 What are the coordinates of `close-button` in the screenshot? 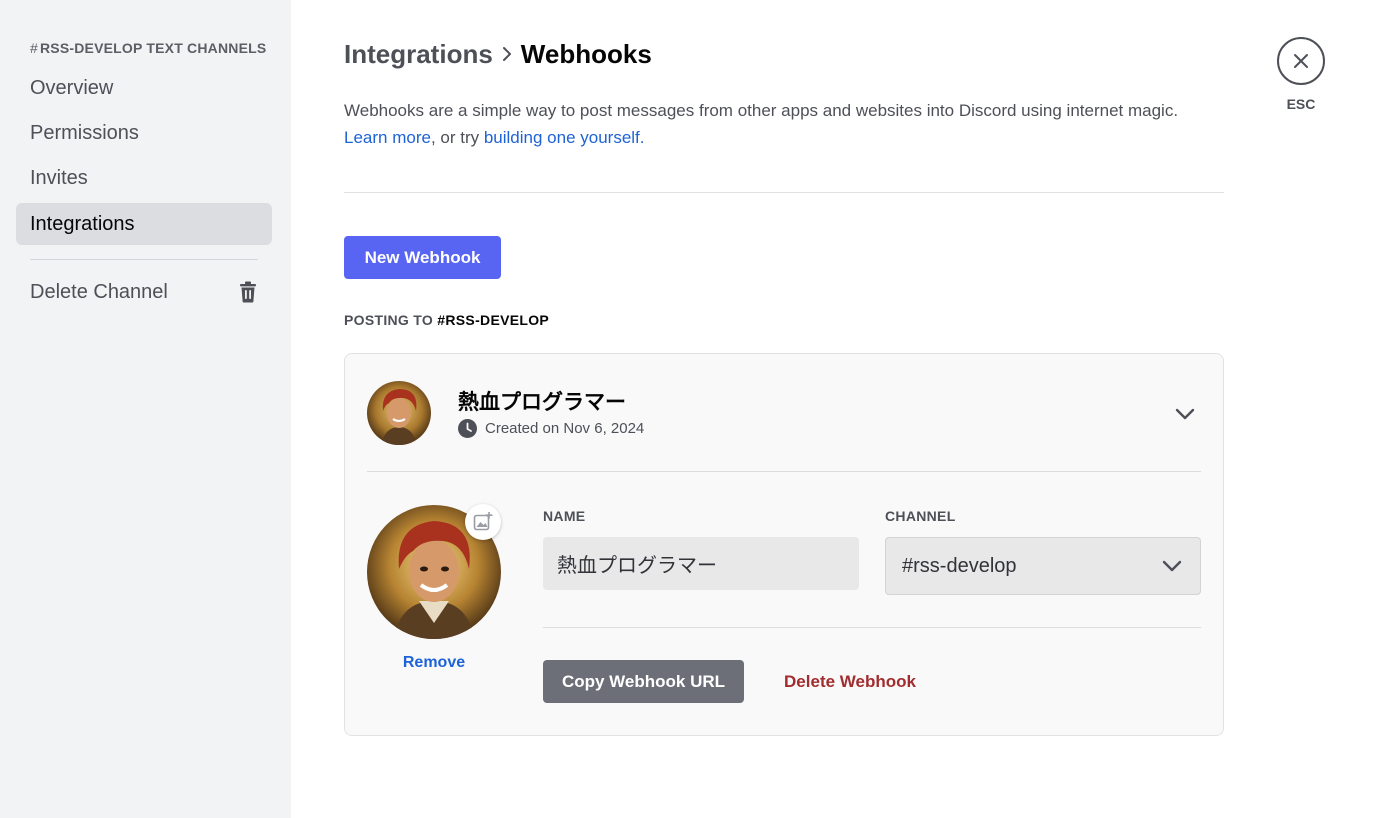 It's located at (1301, 61).